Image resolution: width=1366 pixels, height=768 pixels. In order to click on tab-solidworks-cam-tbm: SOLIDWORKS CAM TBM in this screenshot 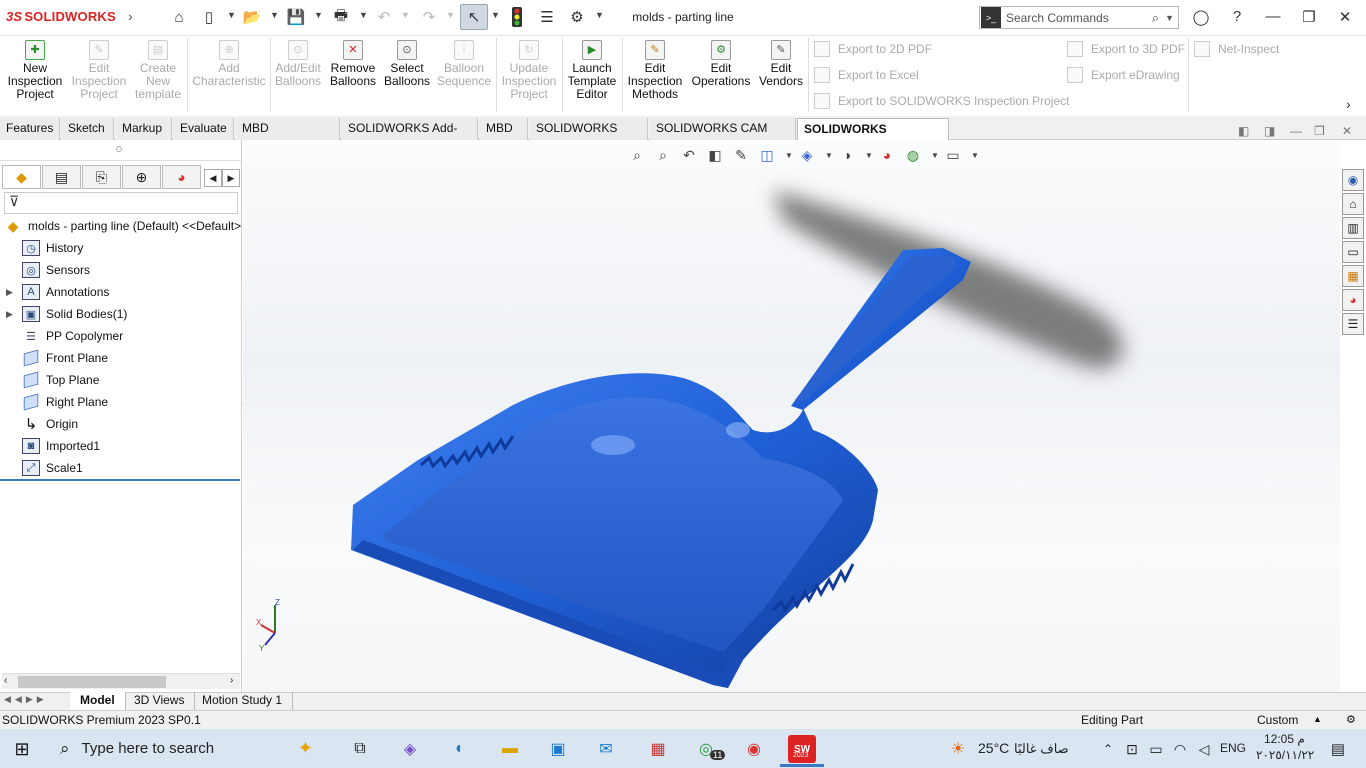, I will do `click(723, 136)`.